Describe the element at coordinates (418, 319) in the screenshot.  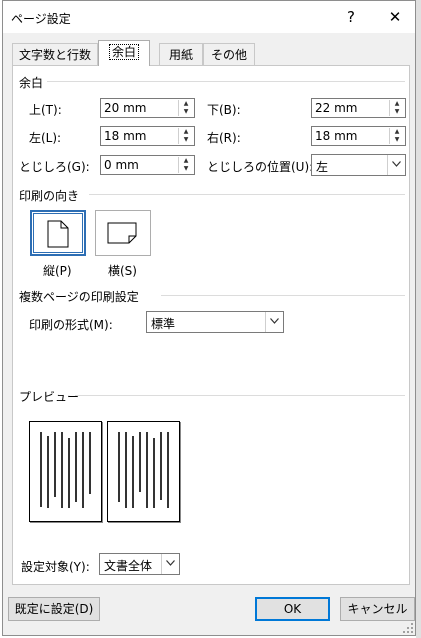
I see `background-scrollbar` at that location.